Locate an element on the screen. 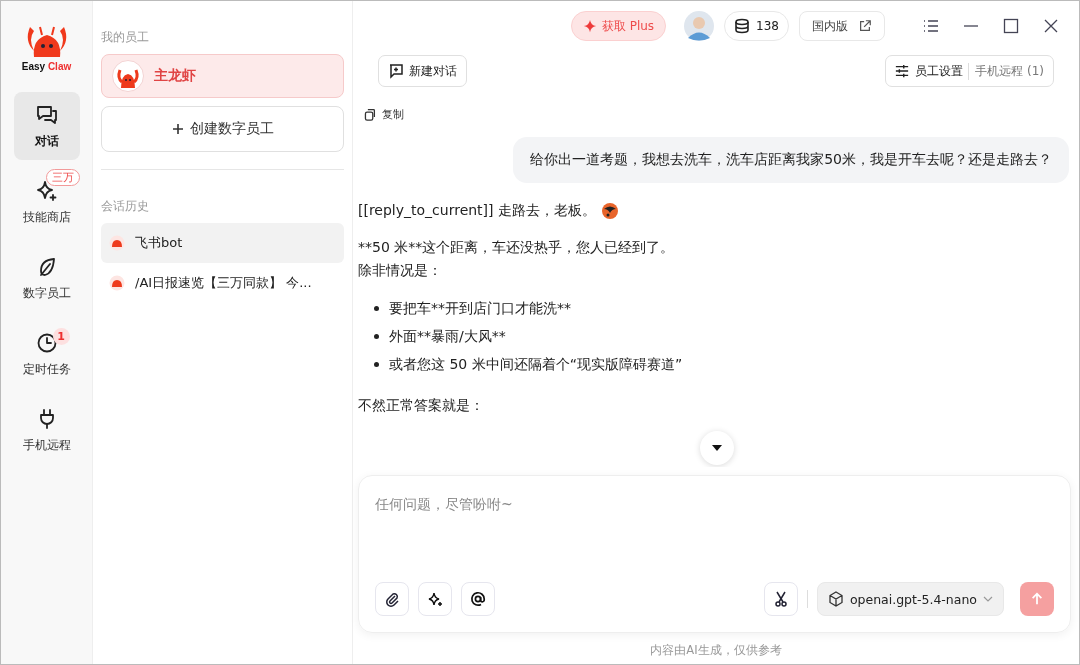 The height and width of the screenshot is (665, 1080). domestic-version-button: 国内版 is located at coordinates (842, 26).